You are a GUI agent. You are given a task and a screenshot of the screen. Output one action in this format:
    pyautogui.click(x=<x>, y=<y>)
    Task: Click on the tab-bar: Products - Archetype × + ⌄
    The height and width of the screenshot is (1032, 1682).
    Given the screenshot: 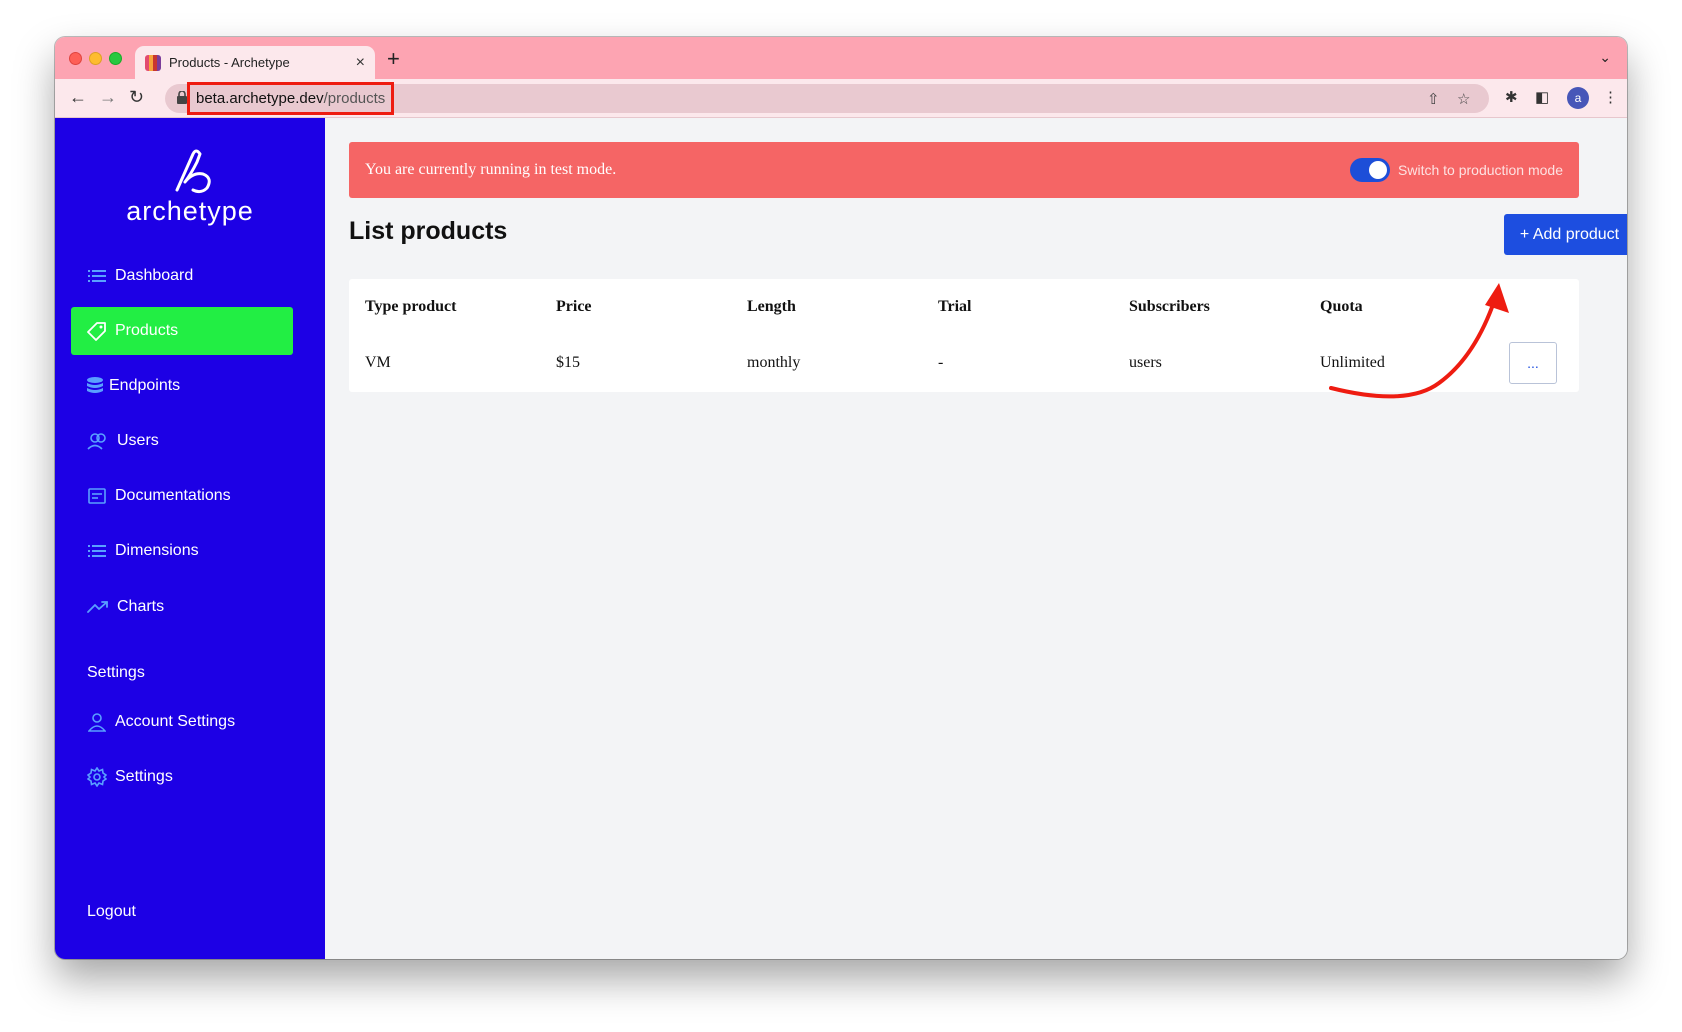 What is the action you would take?
    pyautogui.click(x=841, y=58)
    